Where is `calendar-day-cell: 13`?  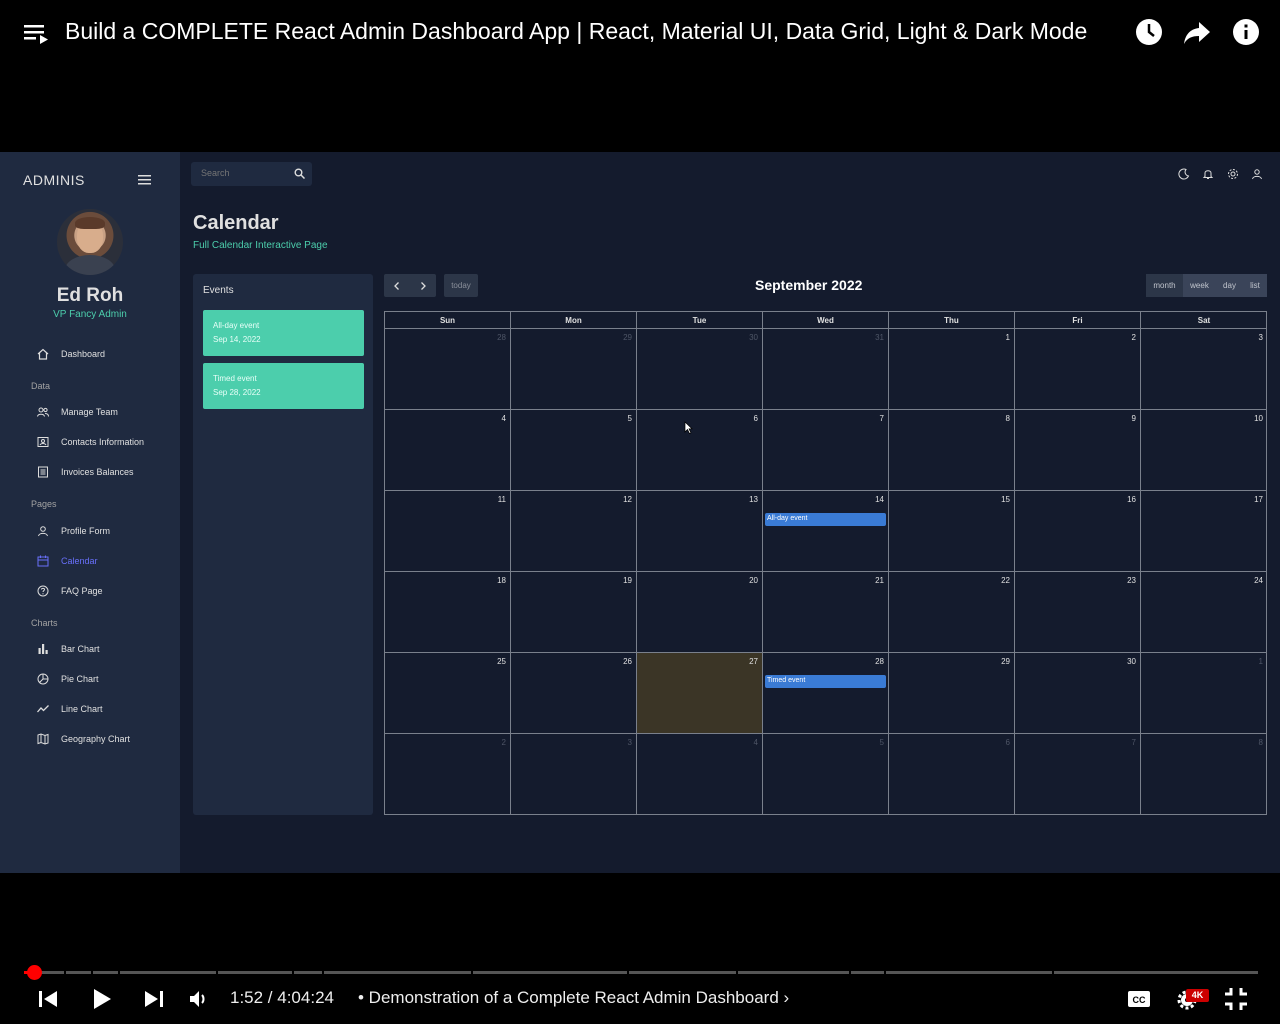
calendar-day-cell: 13 is located at coordinates (700, 531).